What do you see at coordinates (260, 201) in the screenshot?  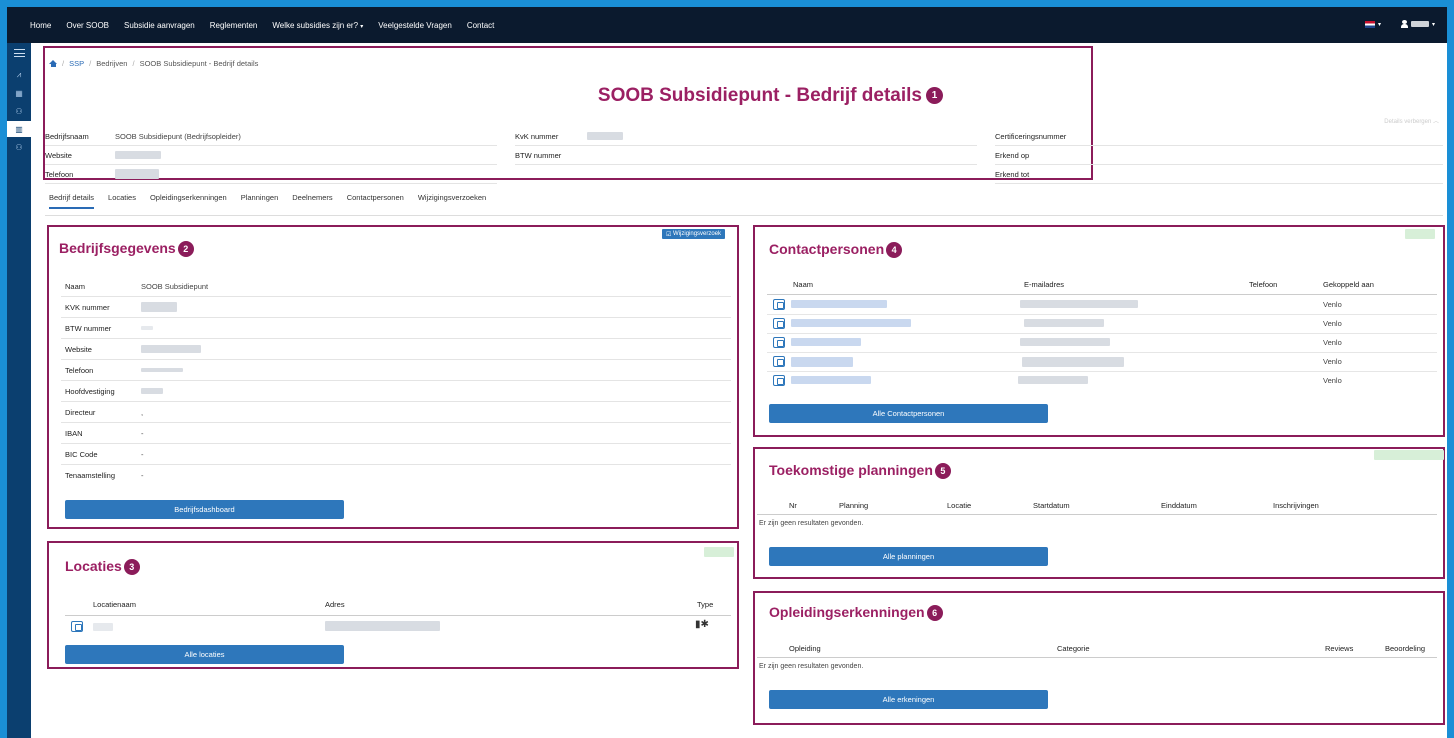 I see `tab-planningen: Planningen` at bounding box center [260, 201].